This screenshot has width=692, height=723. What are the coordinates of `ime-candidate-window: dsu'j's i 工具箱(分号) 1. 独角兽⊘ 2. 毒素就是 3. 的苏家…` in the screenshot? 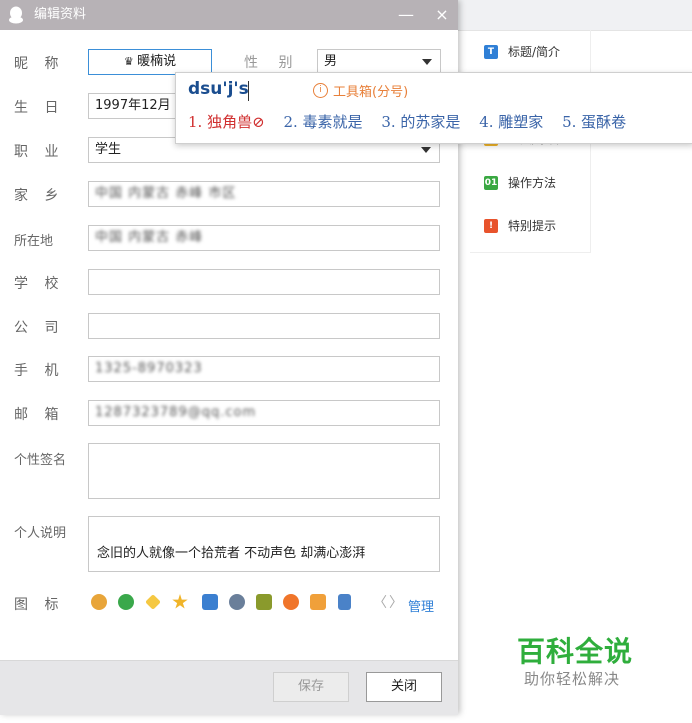 It's located at (433, 108).